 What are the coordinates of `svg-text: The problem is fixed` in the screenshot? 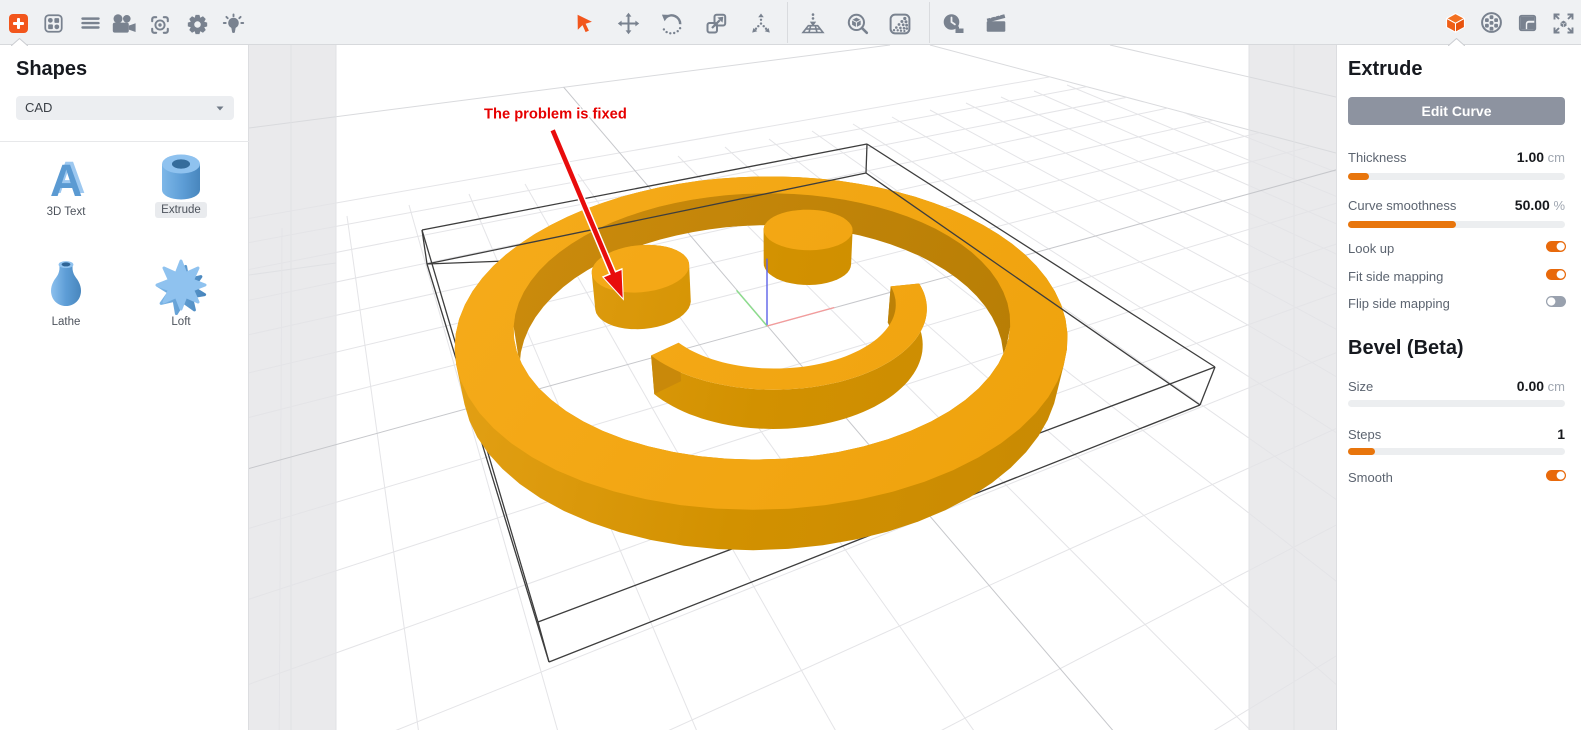 It's located at (555, 115).